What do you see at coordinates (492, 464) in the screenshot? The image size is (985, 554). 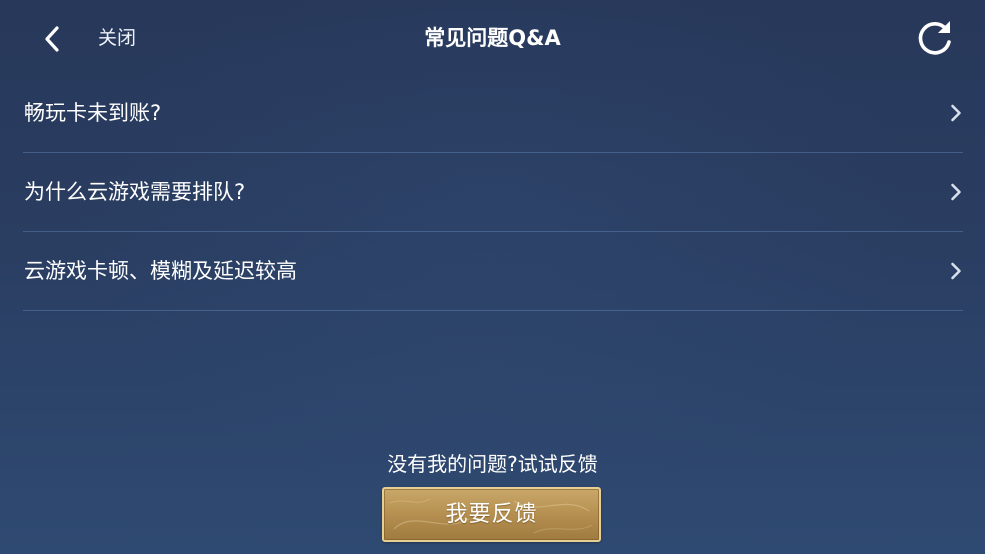 I see `no-question-prompt: 没有我的问题?试试反馈` at bounding box center [492, 464].